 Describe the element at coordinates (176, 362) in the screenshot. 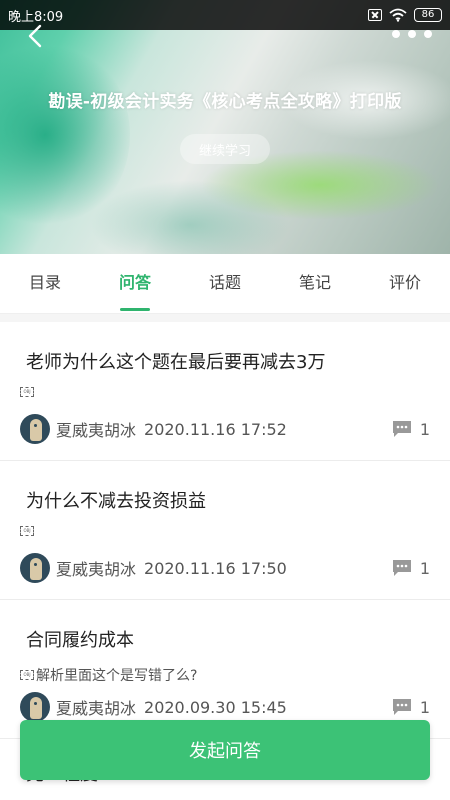

I see `question-title: 老师为什么这个题在最后要再减去3万` at that location.